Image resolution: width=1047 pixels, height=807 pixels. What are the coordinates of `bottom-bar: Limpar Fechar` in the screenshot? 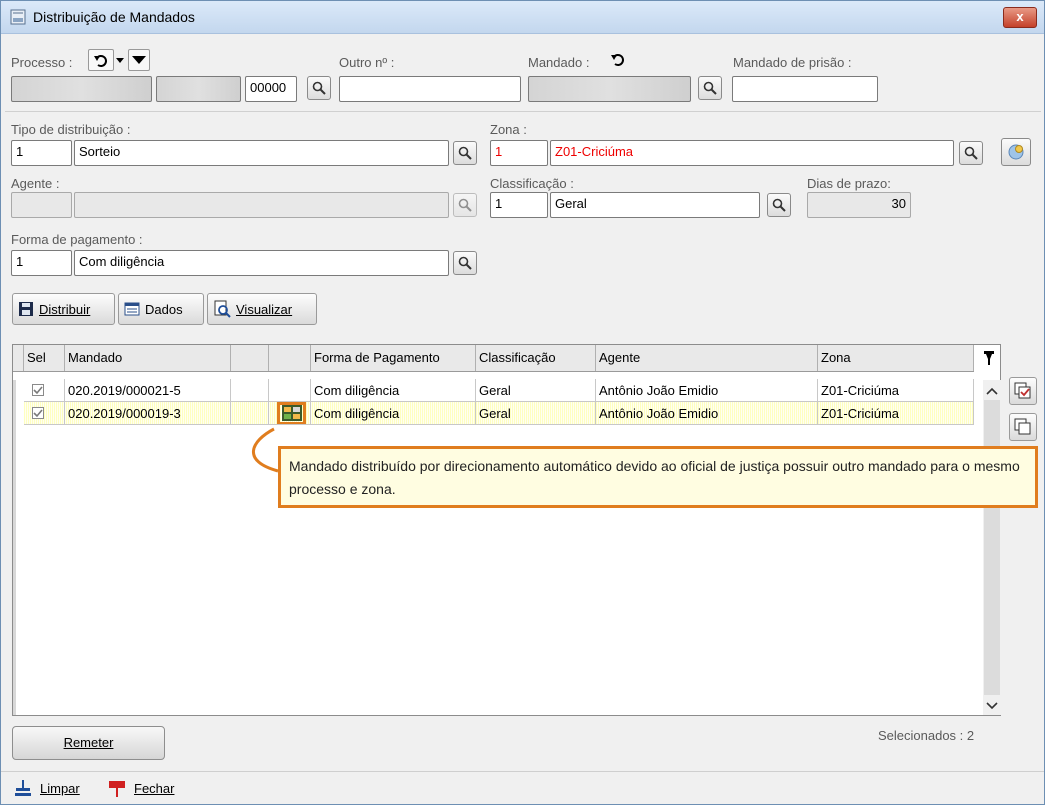 It's located at (522, 788).